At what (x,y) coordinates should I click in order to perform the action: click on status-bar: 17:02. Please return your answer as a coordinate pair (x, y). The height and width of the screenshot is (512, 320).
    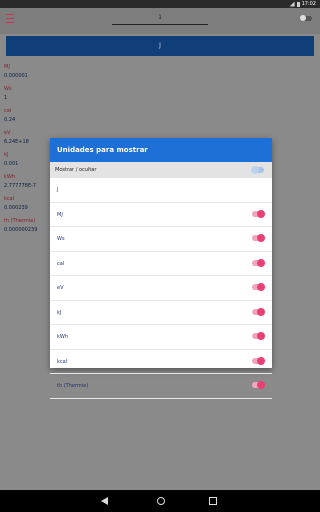
    Looking at the image, I should click on (160, 4).